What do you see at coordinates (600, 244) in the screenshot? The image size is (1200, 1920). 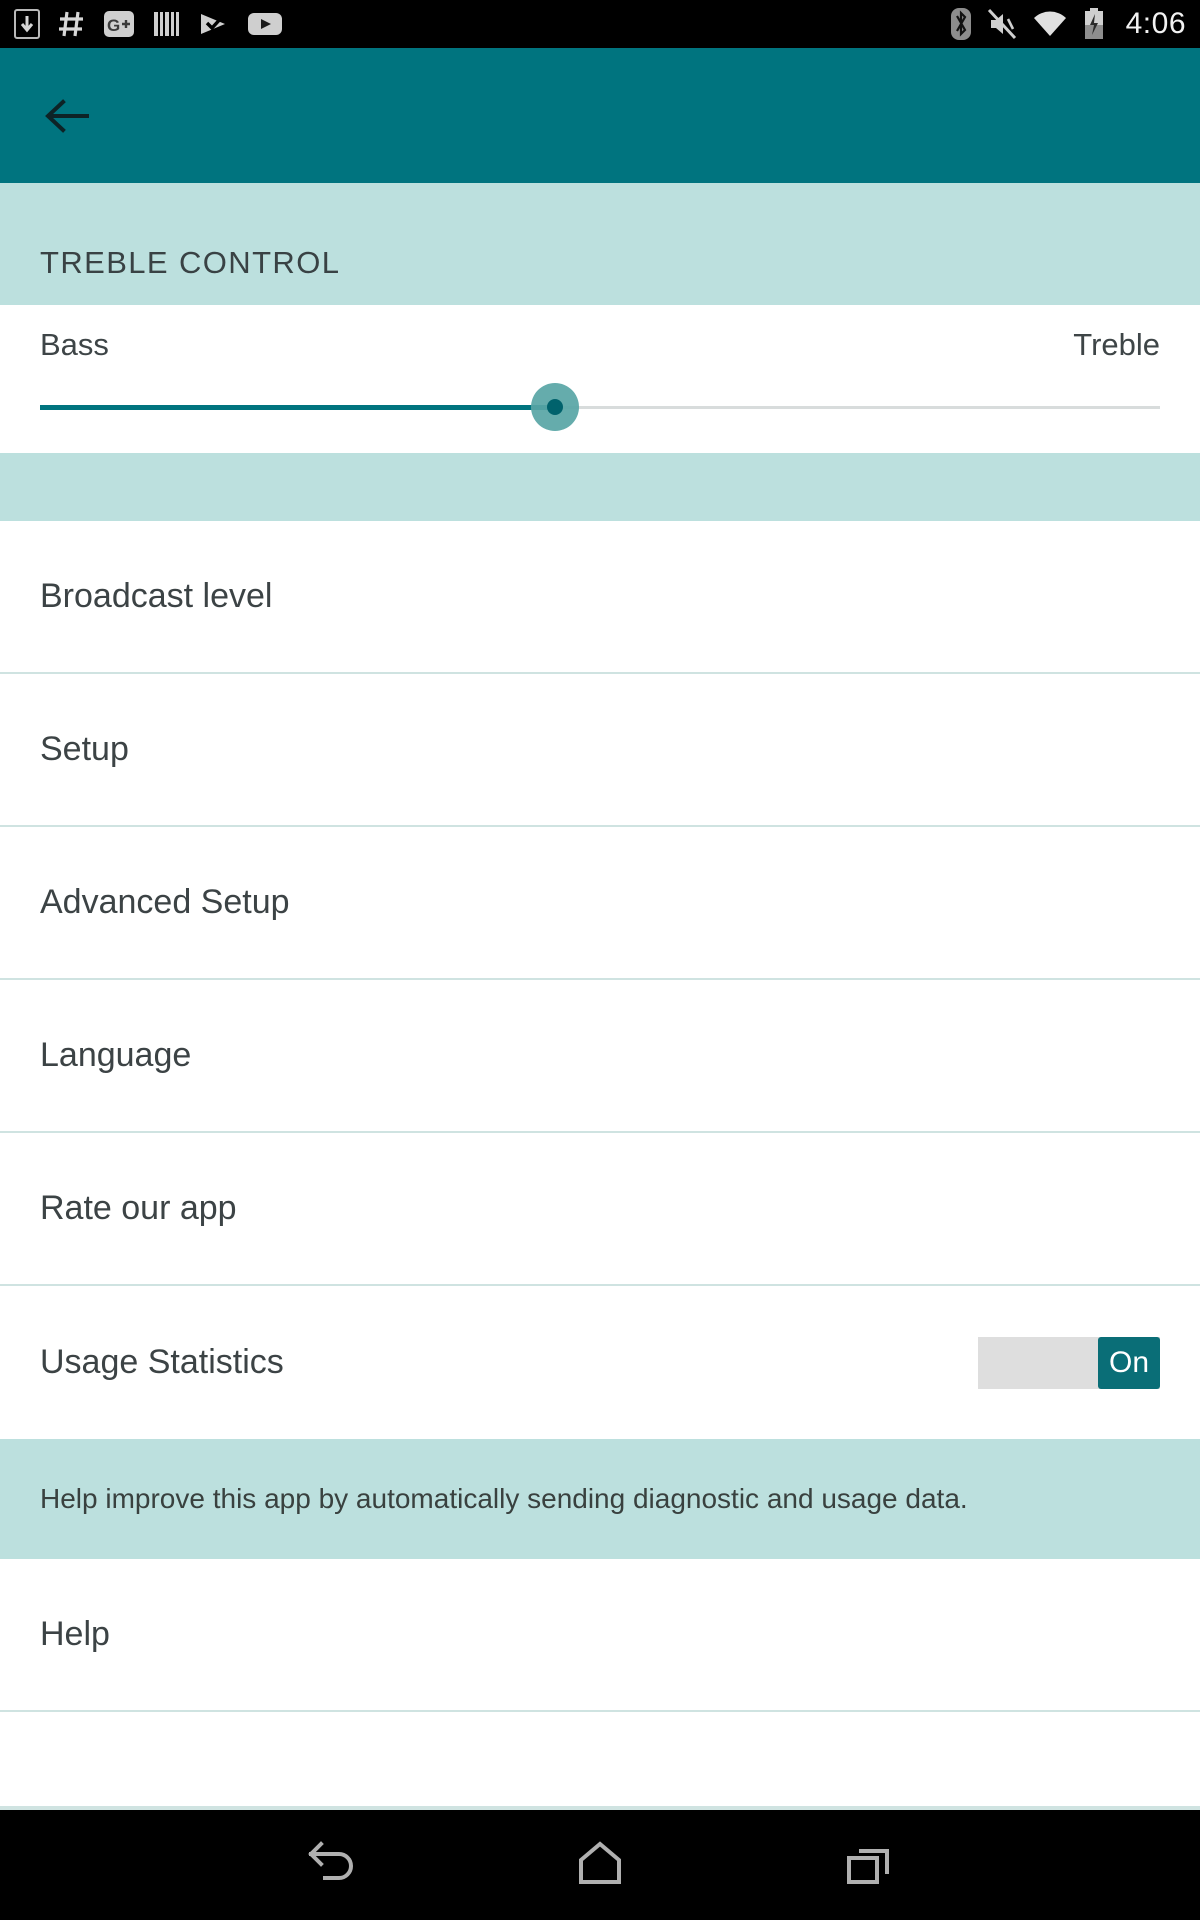 I see `section-header: TREBLE CONTROL` at bounding box center [600, 244].